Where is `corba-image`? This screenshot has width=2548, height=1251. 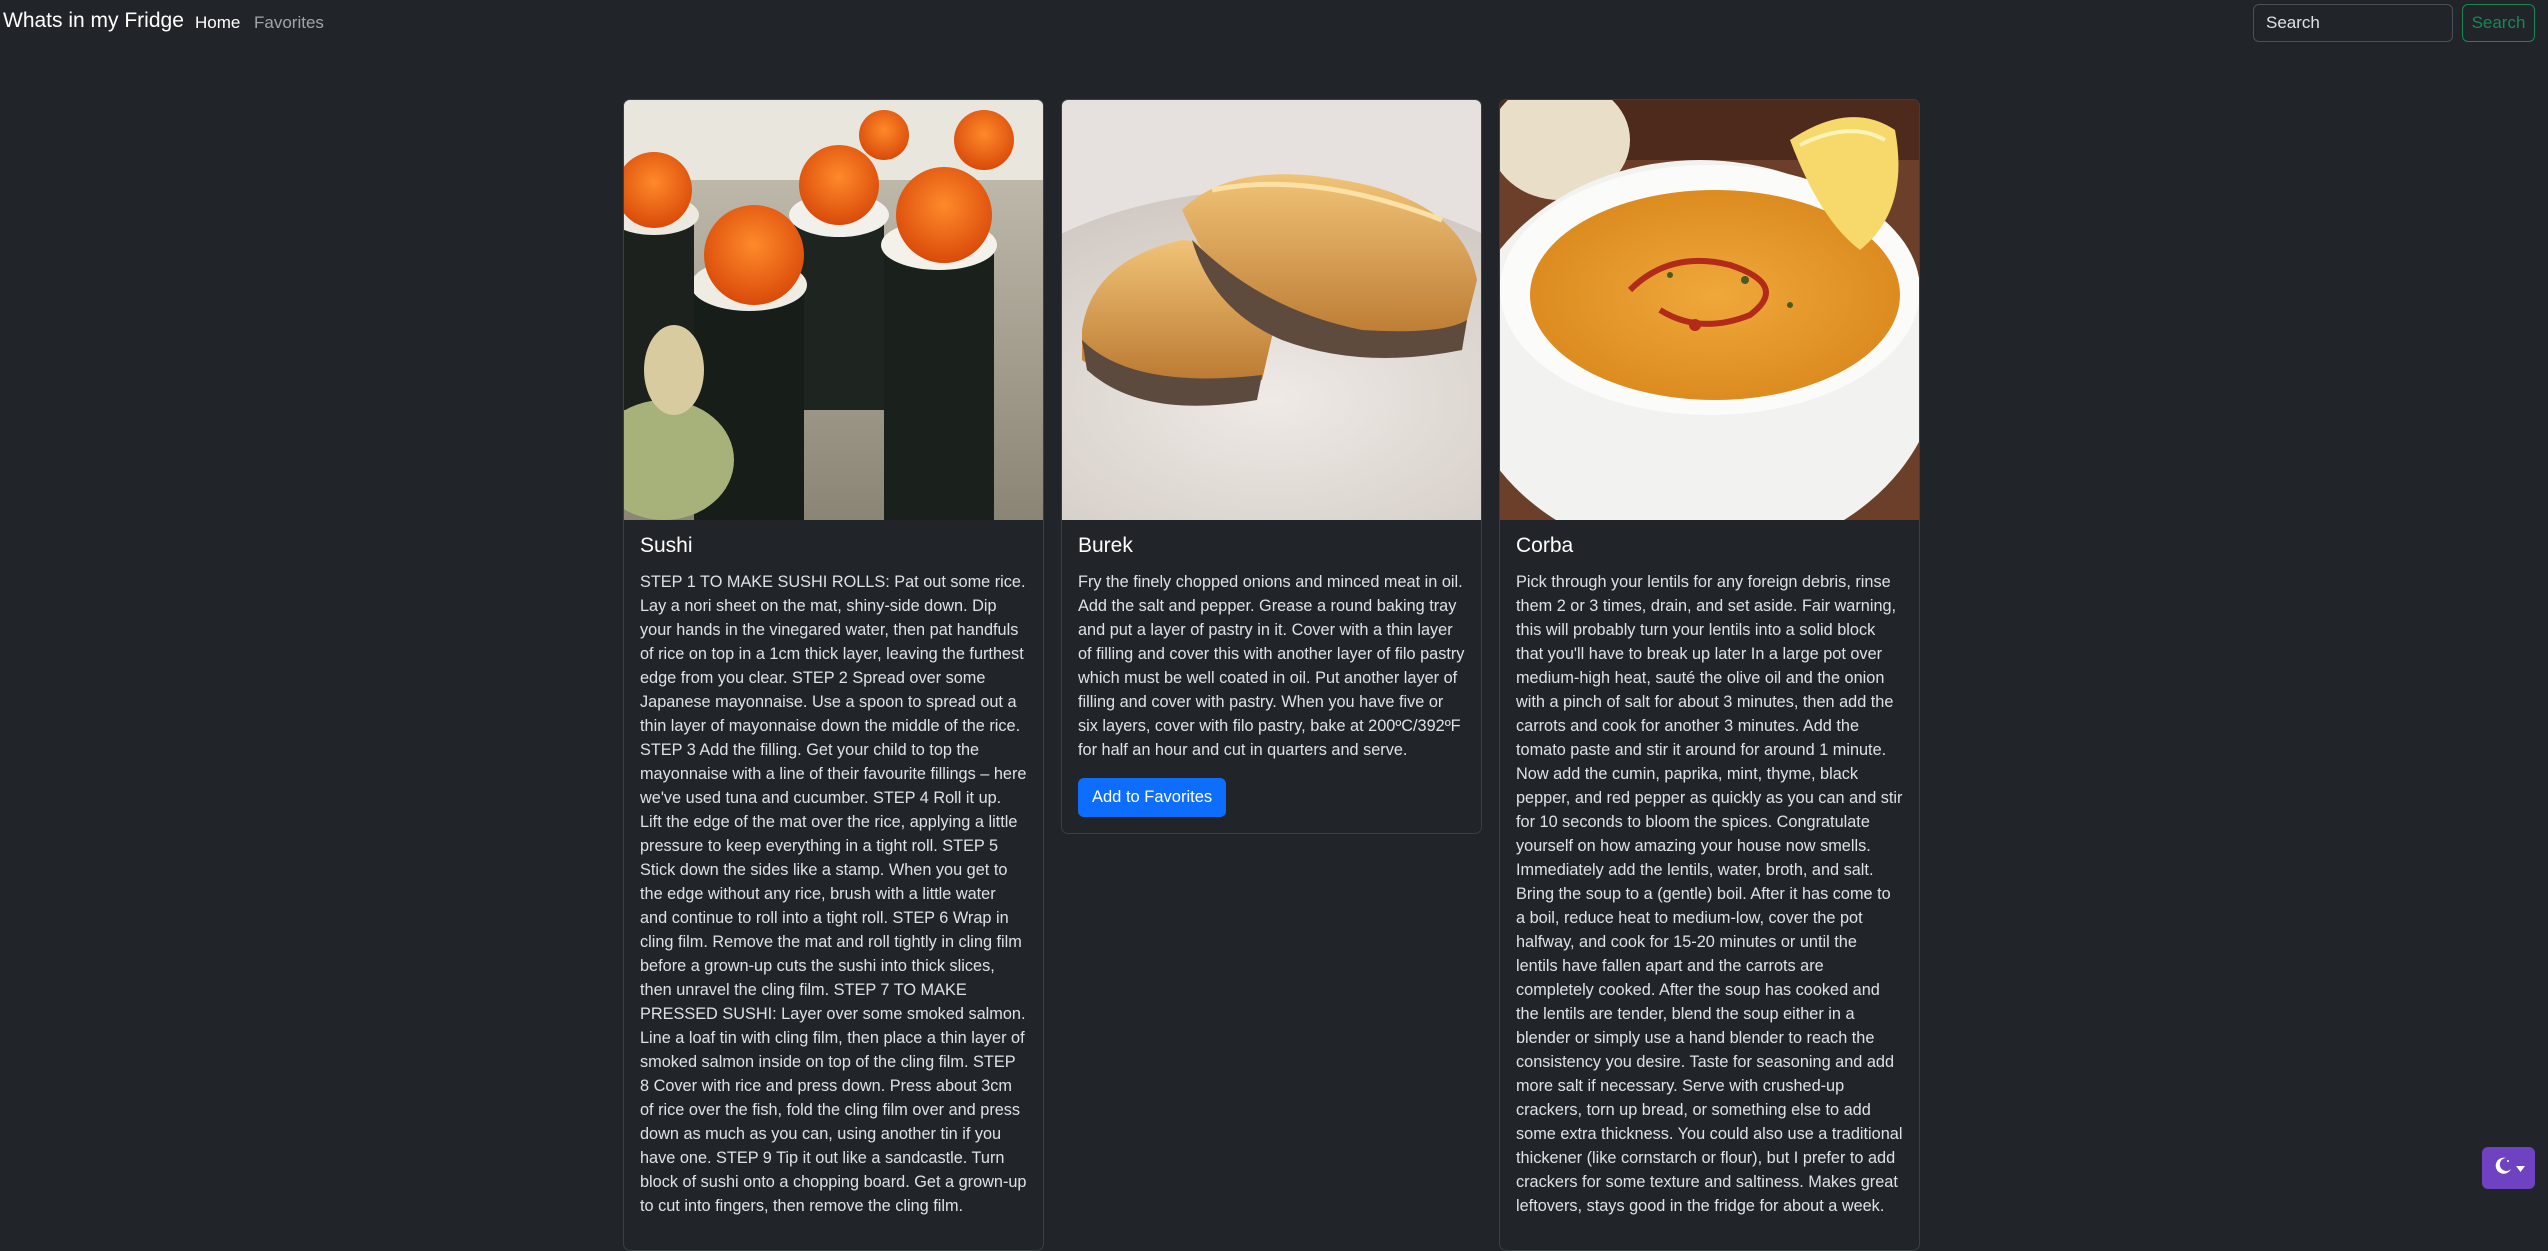
corba-image is located at coordinates (1709, 310).